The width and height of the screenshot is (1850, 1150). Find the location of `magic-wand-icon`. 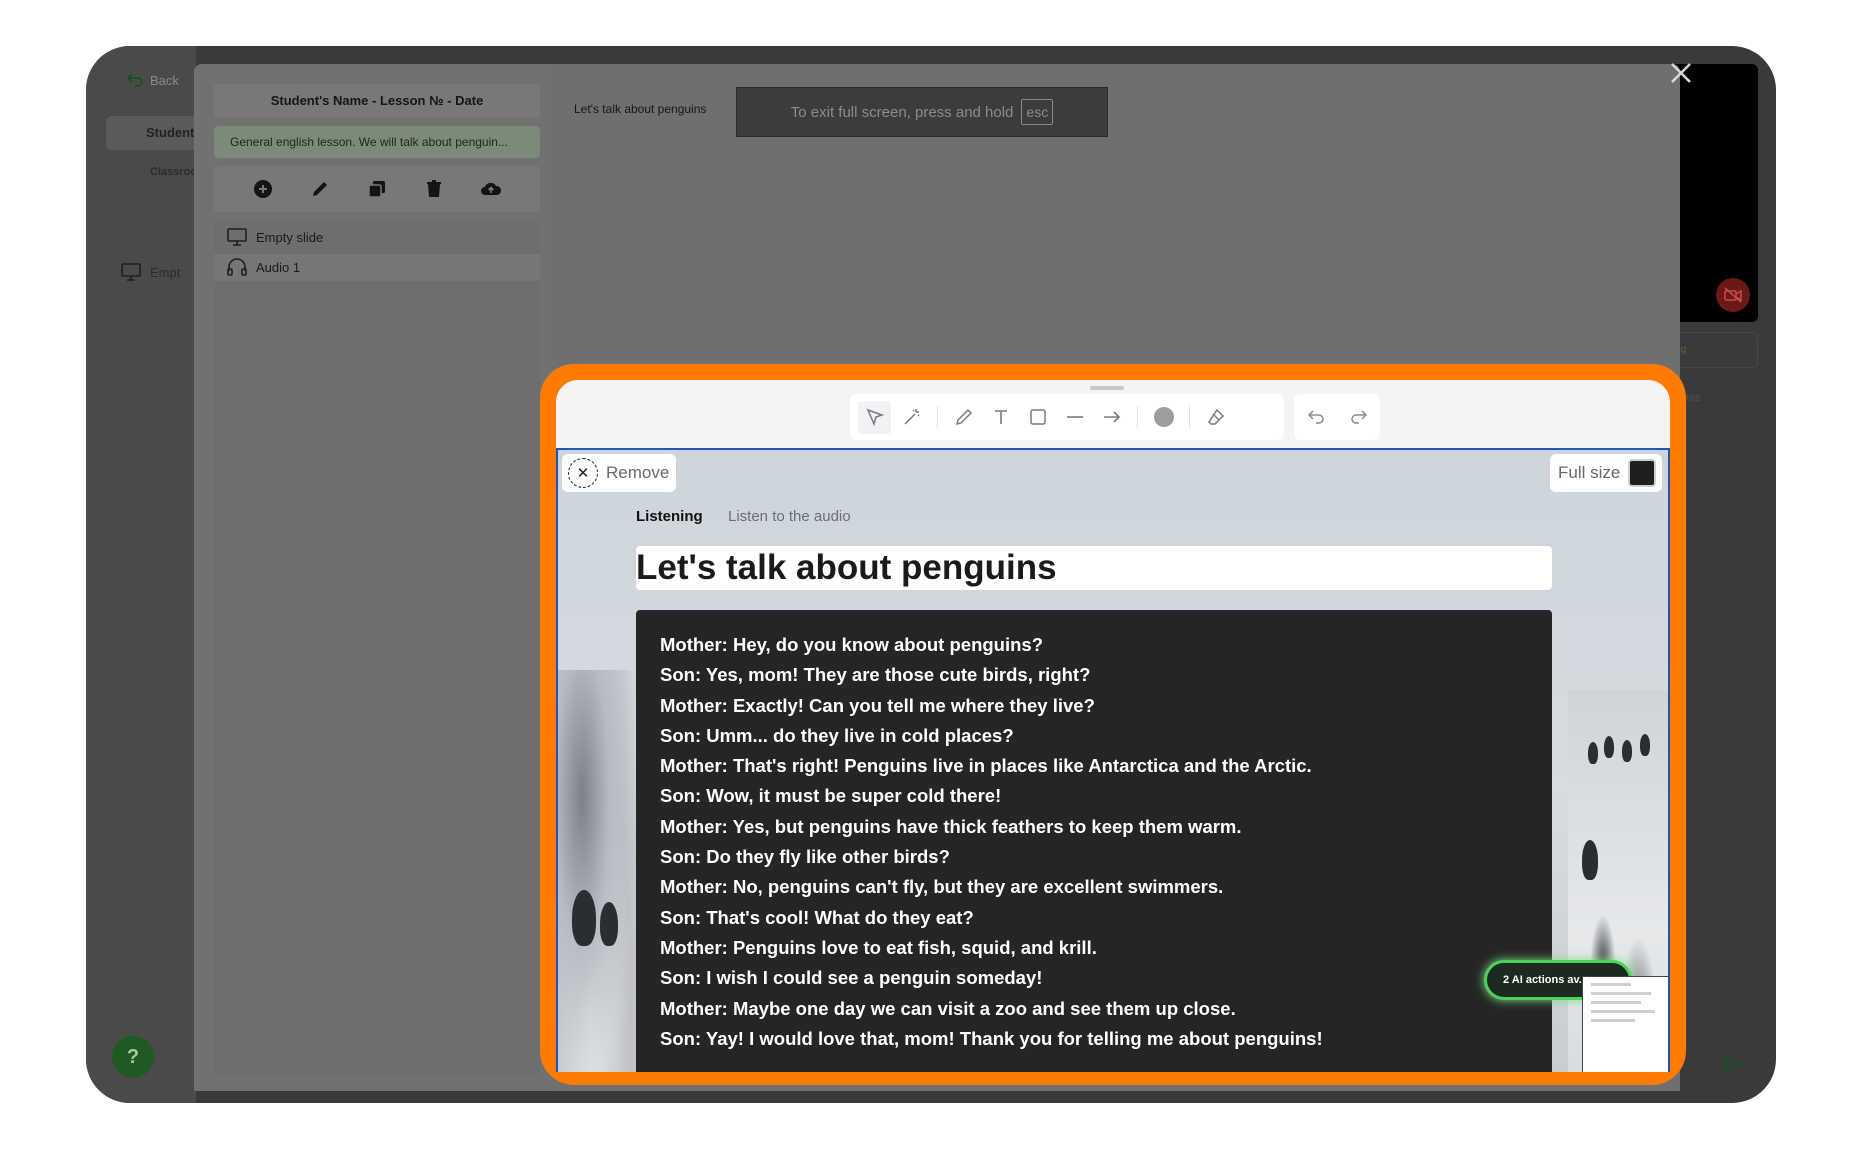

magic-wand-icon is located at coordinates (911, 417).